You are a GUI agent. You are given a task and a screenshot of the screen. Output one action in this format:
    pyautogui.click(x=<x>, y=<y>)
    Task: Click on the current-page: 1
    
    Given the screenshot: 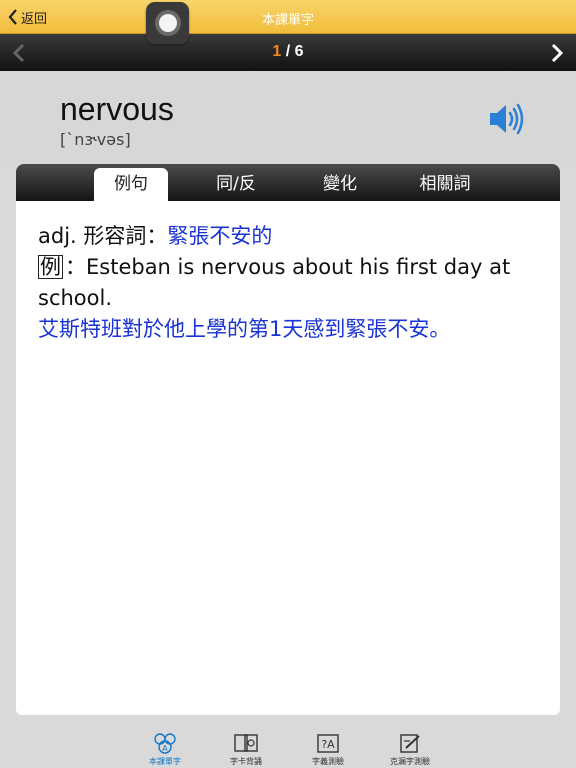 What is the action you would take?
    pyautogui.click(x=277, y=51)
    